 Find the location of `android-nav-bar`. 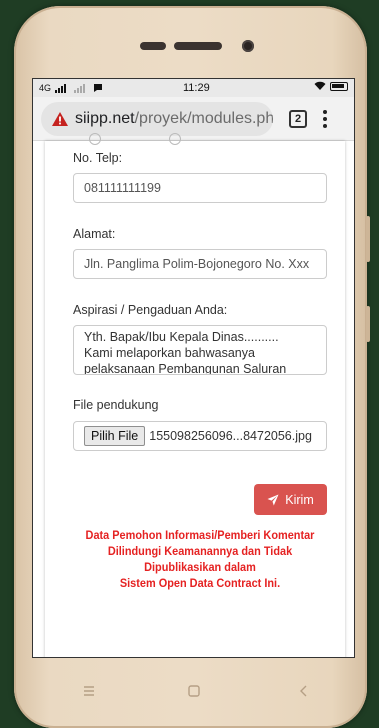

android-nav-bar is located at coordinates (193, 692).